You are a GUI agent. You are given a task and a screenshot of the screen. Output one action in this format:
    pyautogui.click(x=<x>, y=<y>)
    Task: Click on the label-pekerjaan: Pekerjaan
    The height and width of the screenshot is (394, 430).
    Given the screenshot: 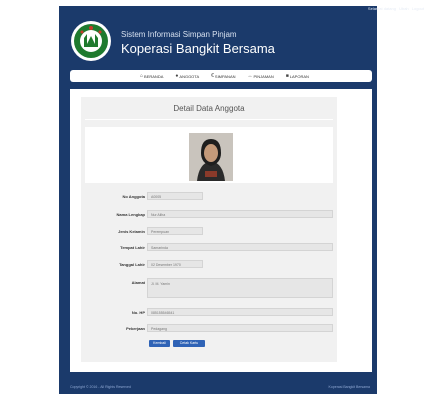 What is the action you would take?
    pyautogui.click(x=135, y=328)
    